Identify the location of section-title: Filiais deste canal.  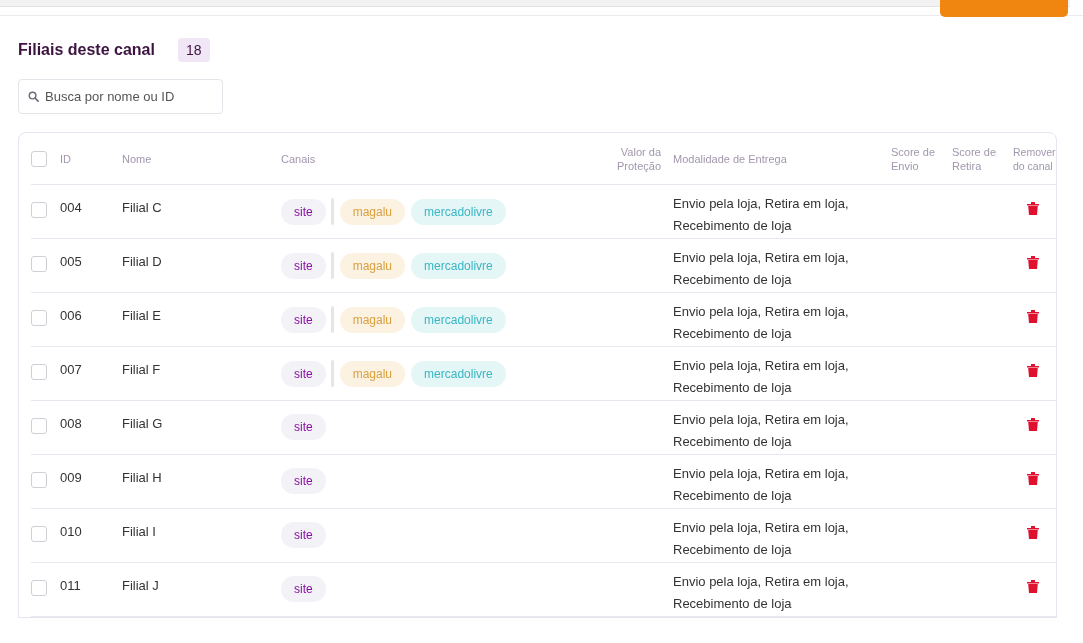
(86, 50).